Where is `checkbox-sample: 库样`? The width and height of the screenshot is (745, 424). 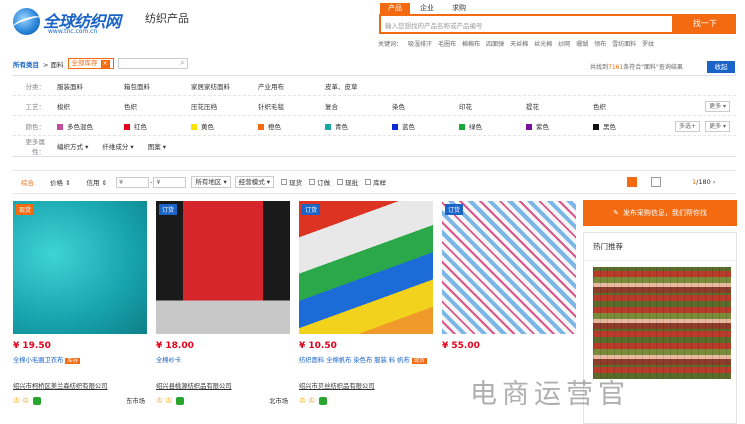 checkbox-sample: 库样 is located at coordinates (375, 182).